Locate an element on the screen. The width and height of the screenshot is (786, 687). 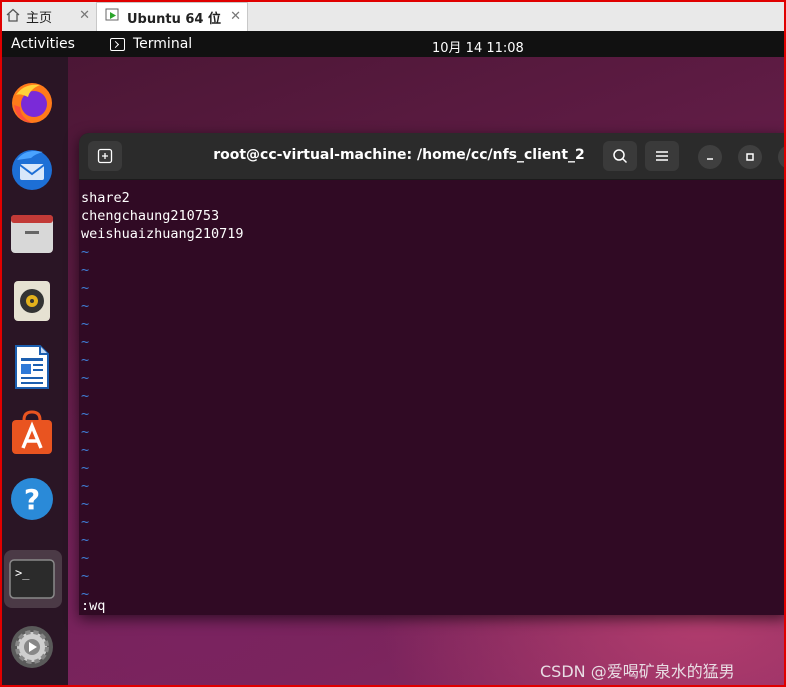
new-tab-button is located at coordinates (105, 156).